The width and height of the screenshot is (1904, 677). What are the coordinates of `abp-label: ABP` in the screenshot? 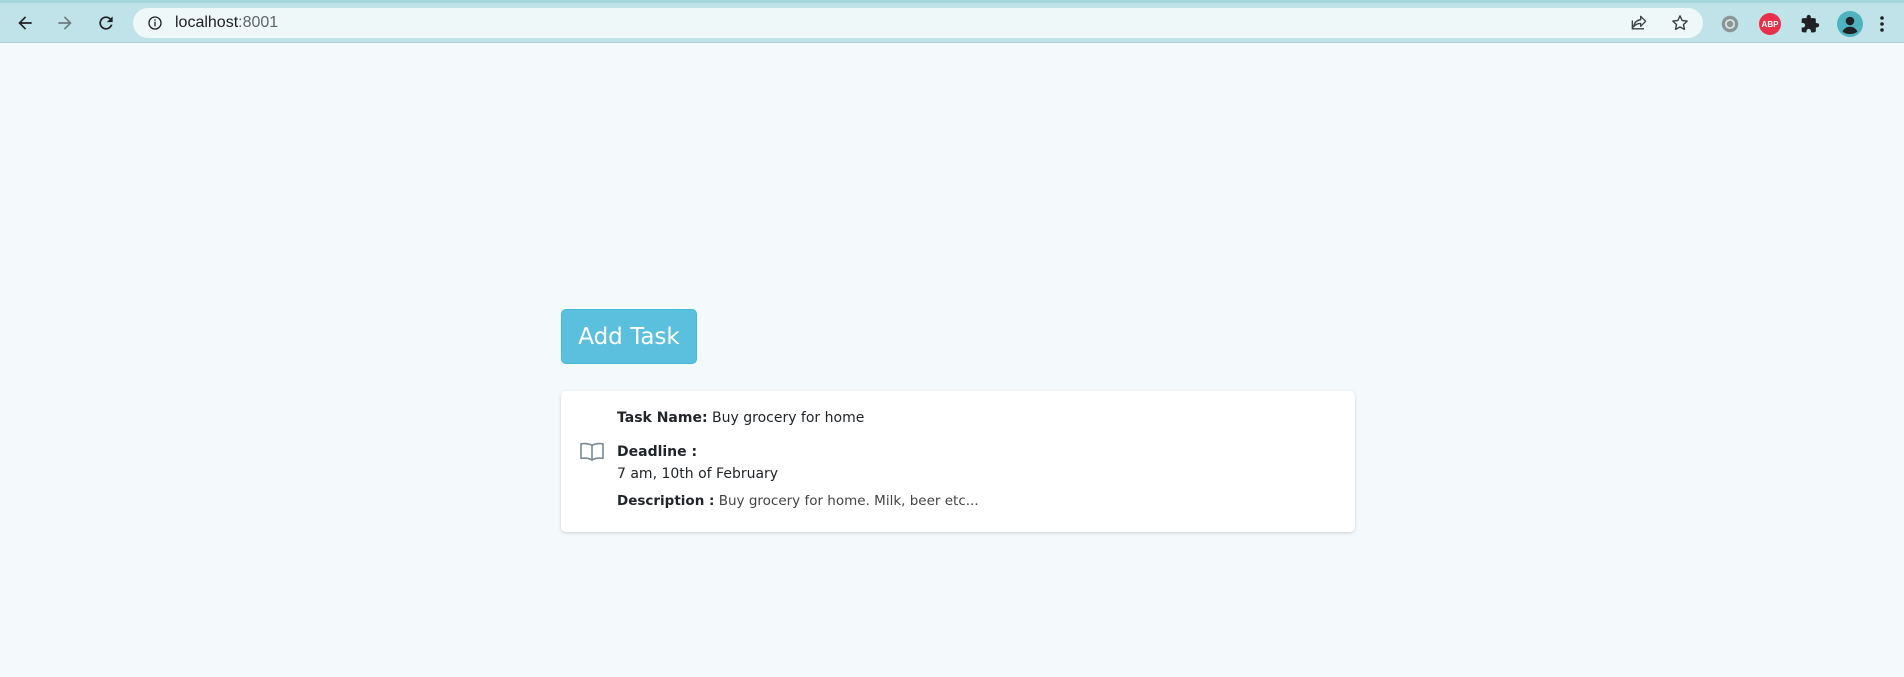 It's located at (1770, 24).